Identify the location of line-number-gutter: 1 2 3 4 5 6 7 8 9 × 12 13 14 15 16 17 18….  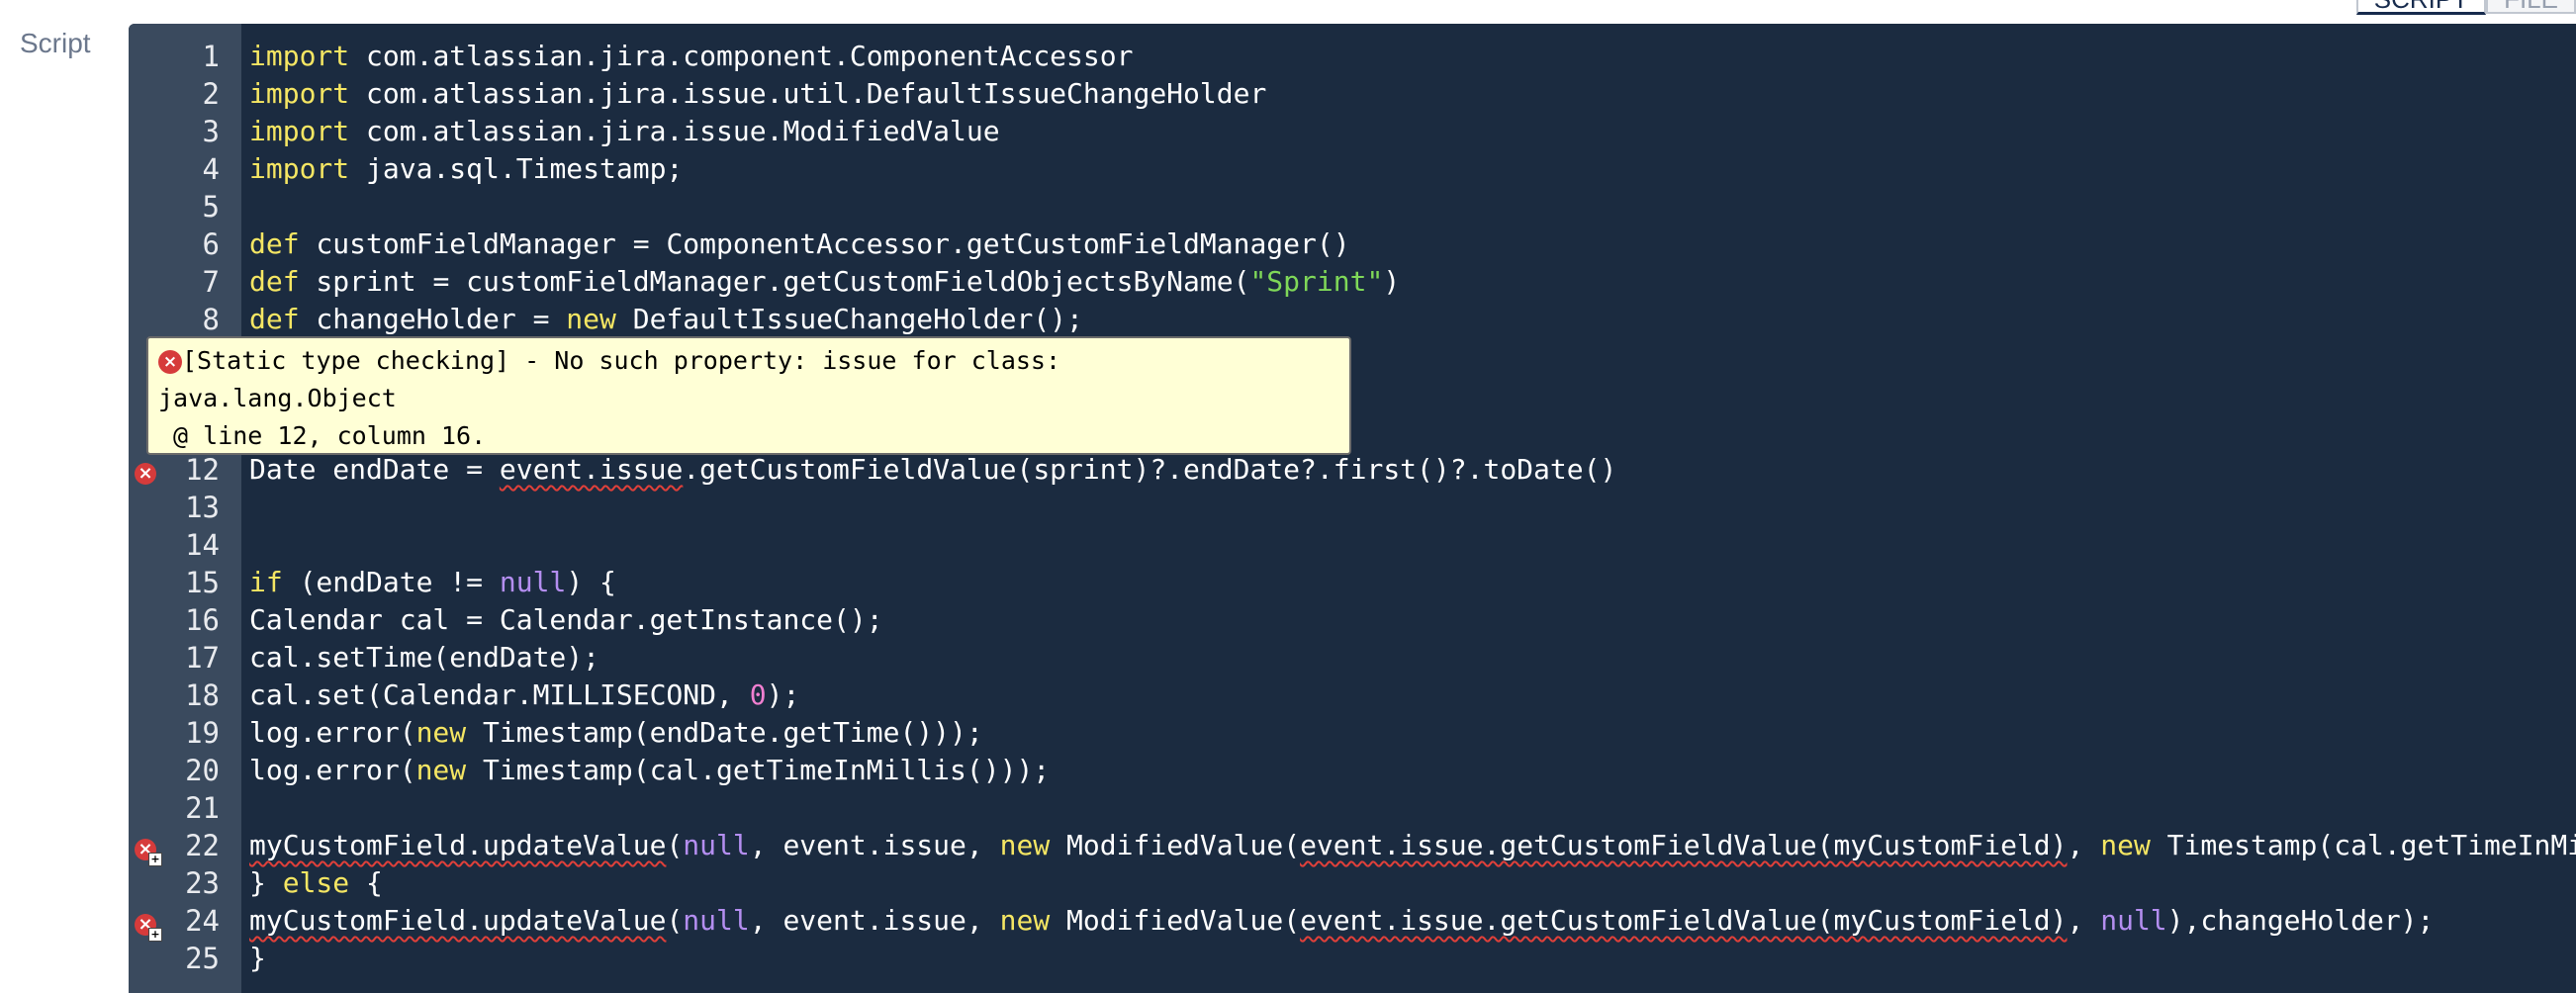
(185, 508).